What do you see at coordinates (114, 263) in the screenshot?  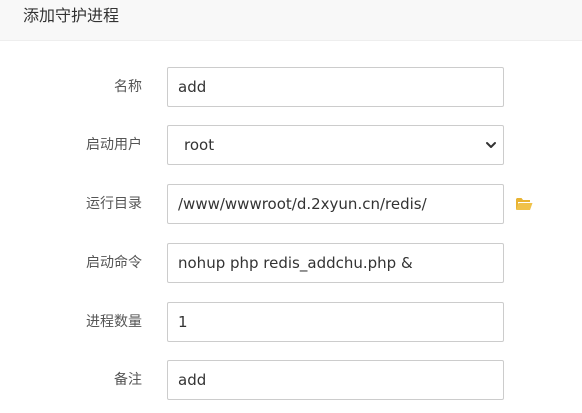 I see `start-cmd-label: 启动命令` at bounding box center [114, 263].